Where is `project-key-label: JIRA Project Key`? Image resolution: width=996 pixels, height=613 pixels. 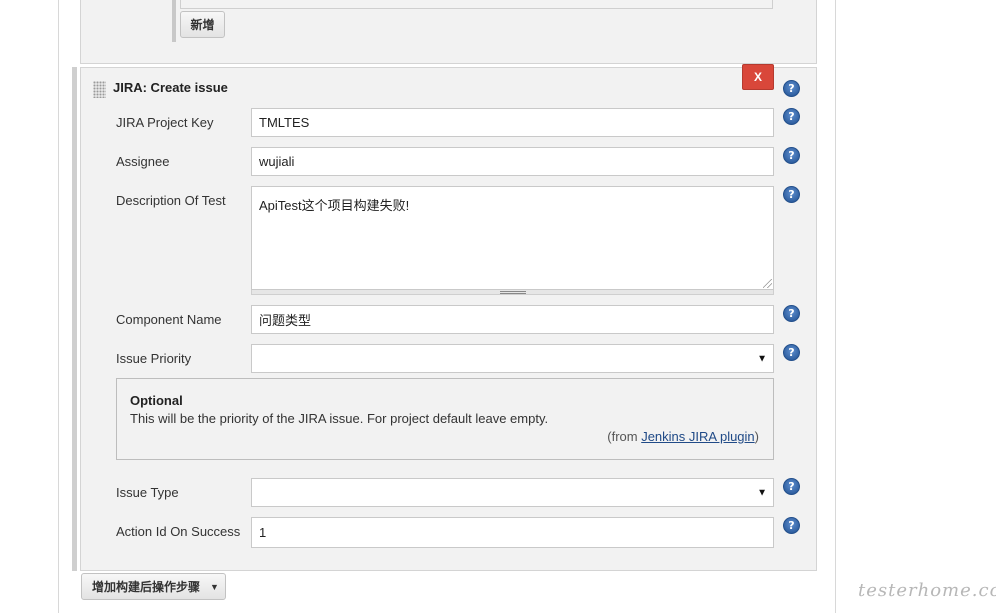
project-key-label: JIRA Project Key is located at coordinates (165, 122).